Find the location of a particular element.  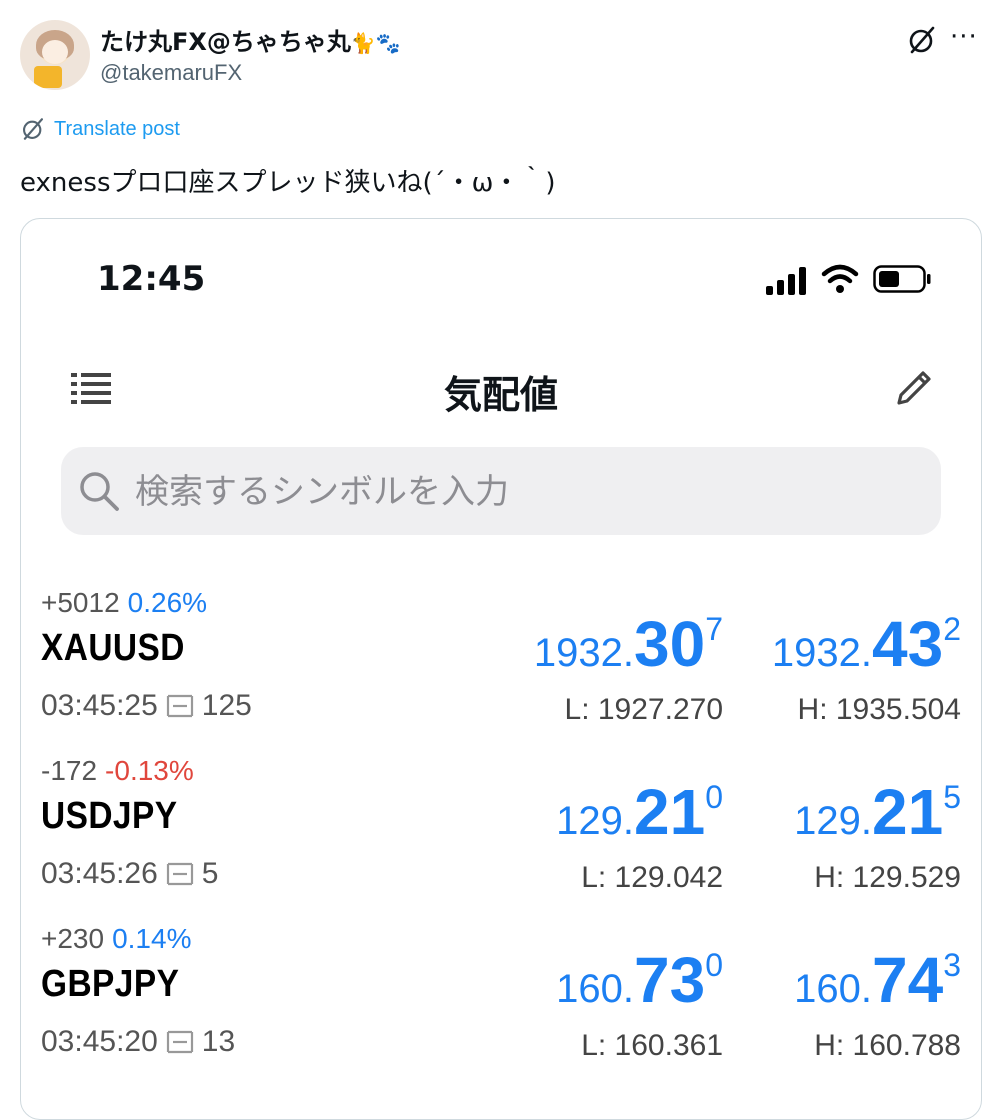

spread-value: 13 is located at coordinates (218, 1041).